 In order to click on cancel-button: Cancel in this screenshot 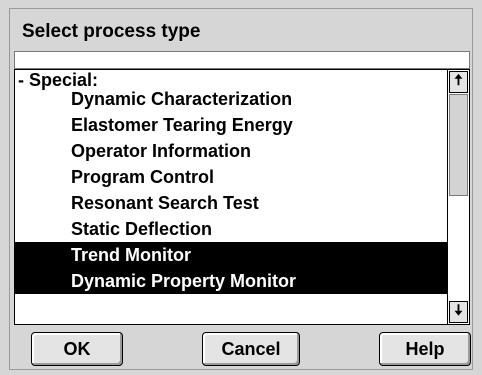, I will do `click(251, 349)`.